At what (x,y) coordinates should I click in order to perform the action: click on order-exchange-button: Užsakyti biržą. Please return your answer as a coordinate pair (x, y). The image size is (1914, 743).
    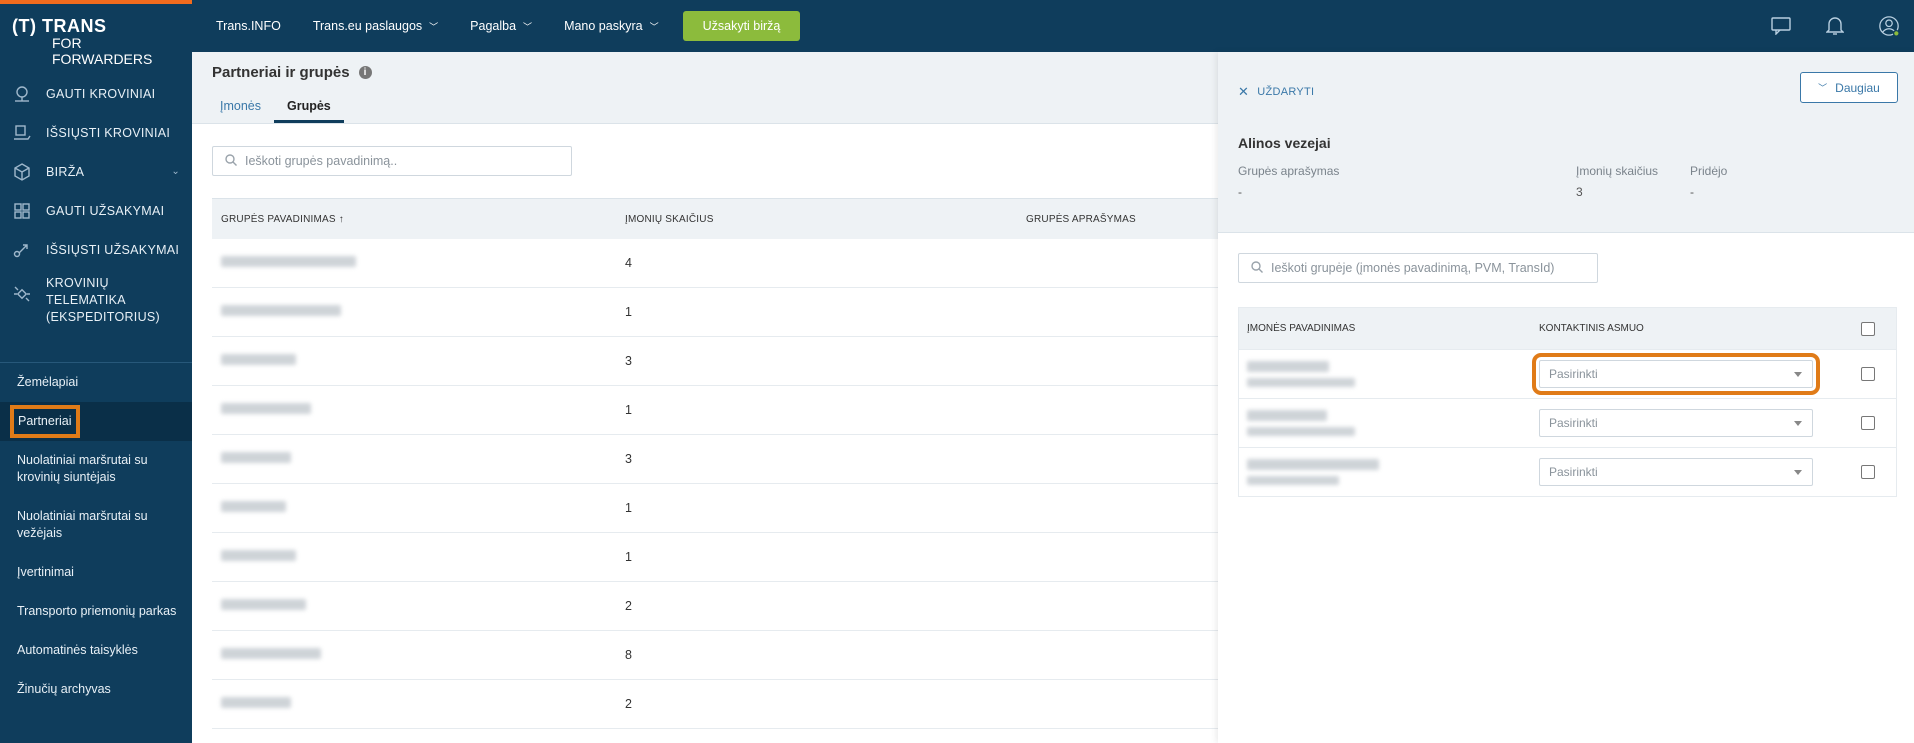
    Looking at the image, I should click on (741, 26).